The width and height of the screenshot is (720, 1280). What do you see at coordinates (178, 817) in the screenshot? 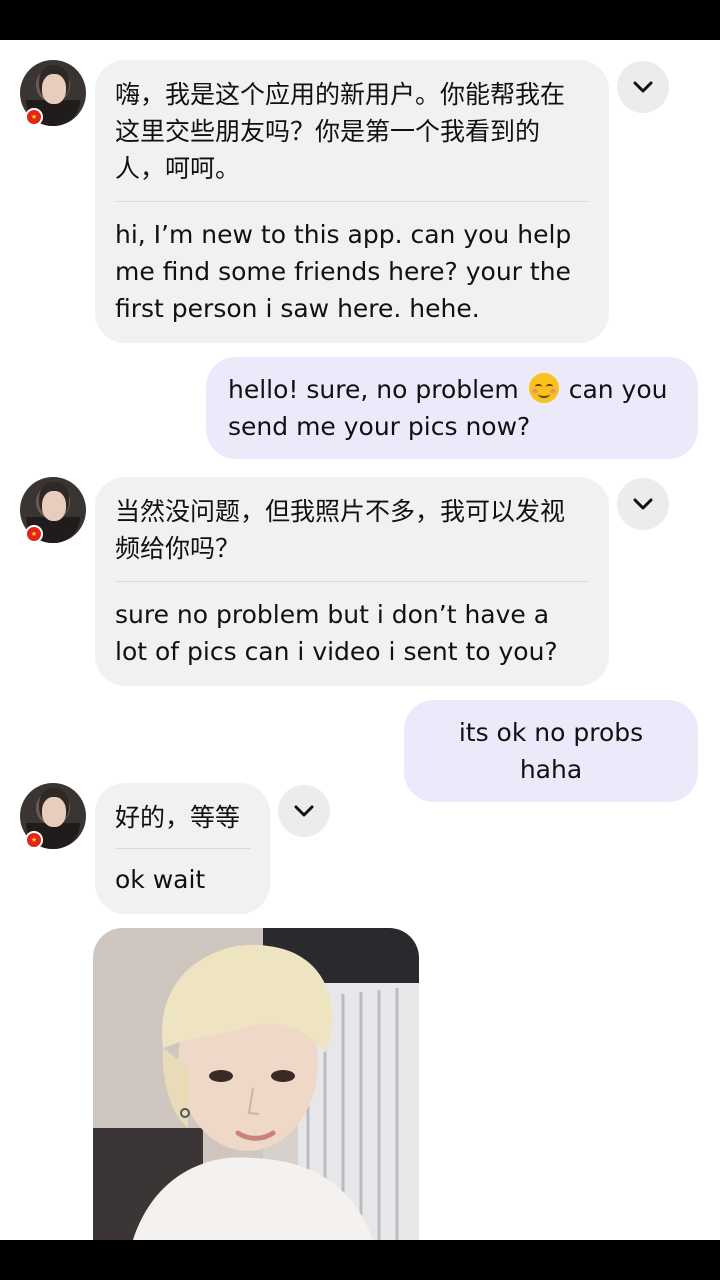
I see `message-original-text: 好的，等等` at bounding box center [178, 817].